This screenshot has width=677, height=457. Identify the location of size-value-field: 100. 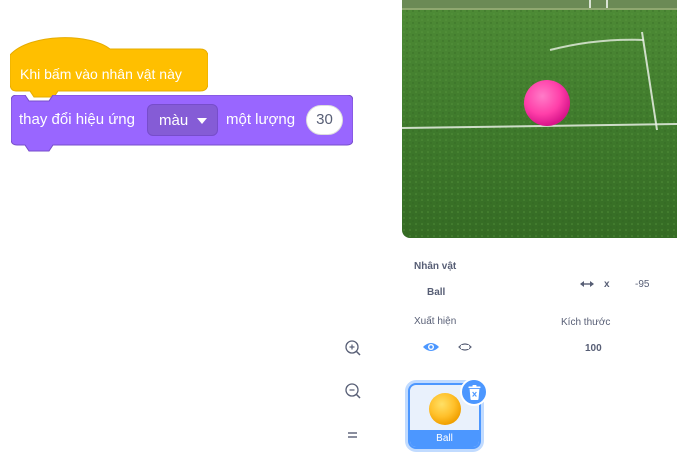
(593, 348).